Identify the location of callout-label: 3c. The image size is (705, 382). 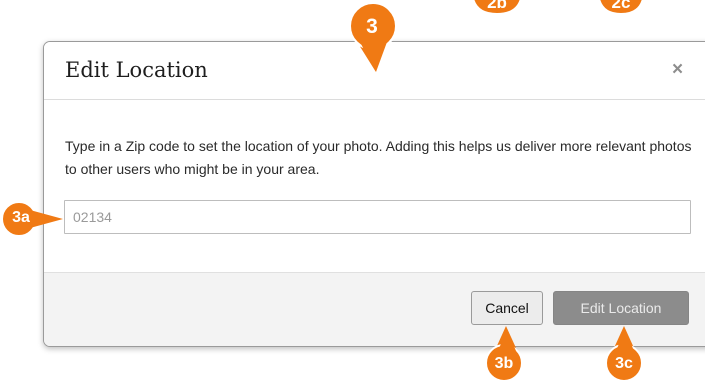
(624, 363).